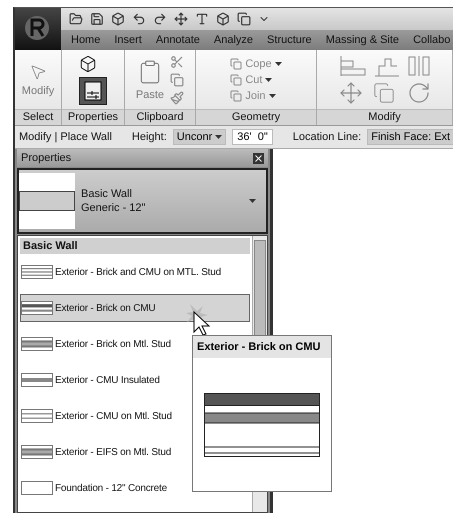  What do you see at coordinates (262, 347) in the screenshot?
I see `tooltip-title: Exterior - Brick on CMU` at bounding box center [262, 347].